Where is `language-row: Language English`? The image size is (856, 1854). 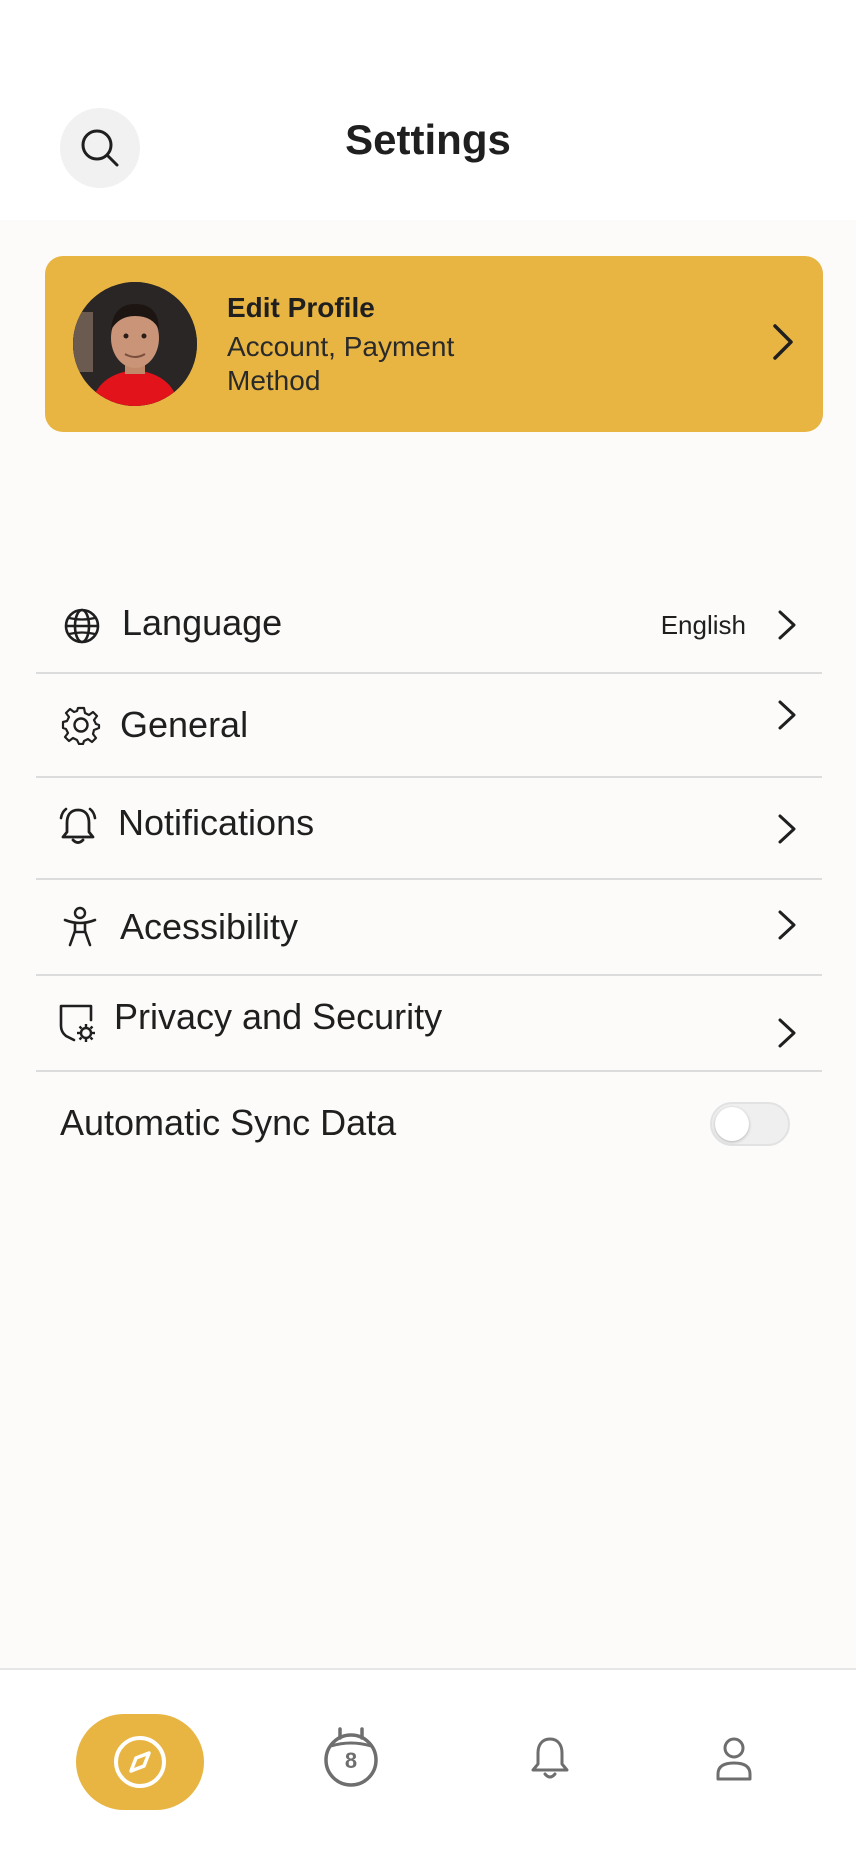
language-row: Language English is located at coordinates (429, 627).